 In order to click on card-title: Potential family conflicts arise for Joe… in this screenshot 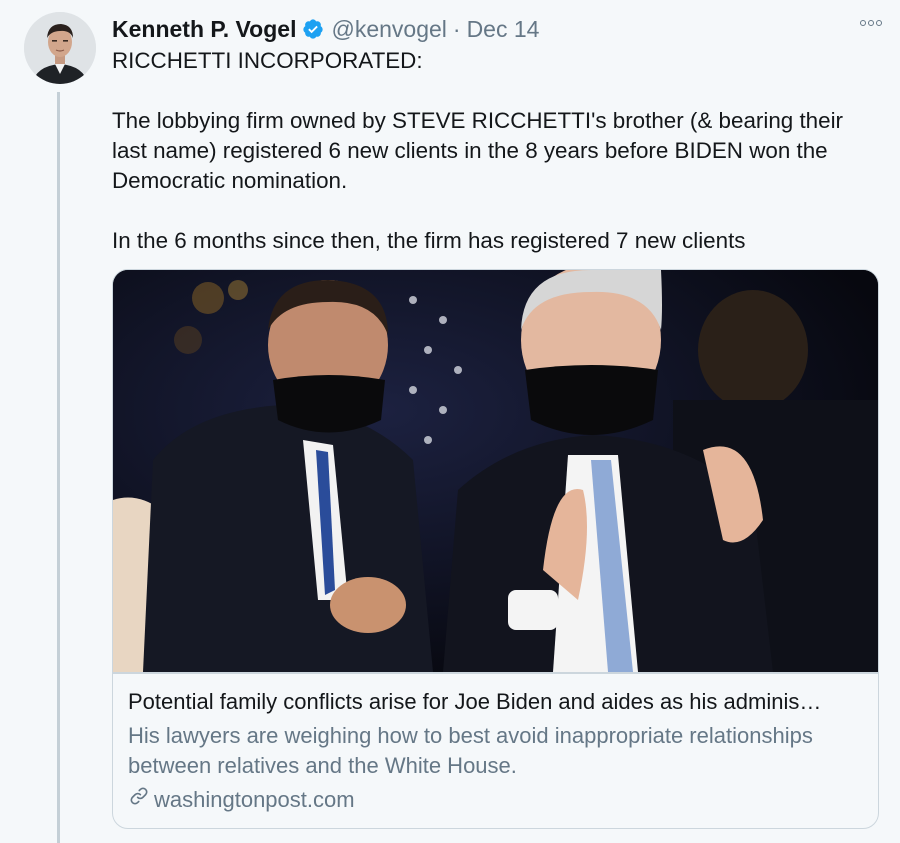, I will do `click(498, 702)`.